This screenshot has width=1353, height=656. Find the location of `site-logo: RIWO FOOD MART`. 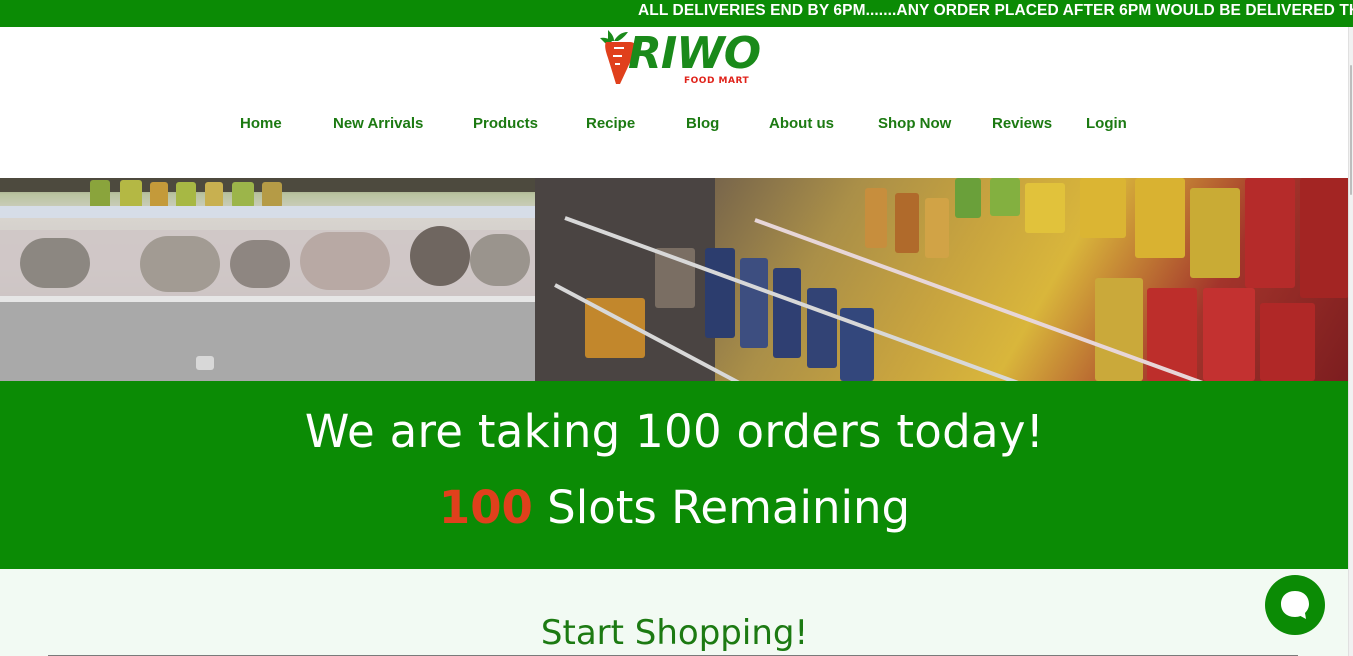

site-logo: RIWO FOOD MART is located at coordinates (679, 59).